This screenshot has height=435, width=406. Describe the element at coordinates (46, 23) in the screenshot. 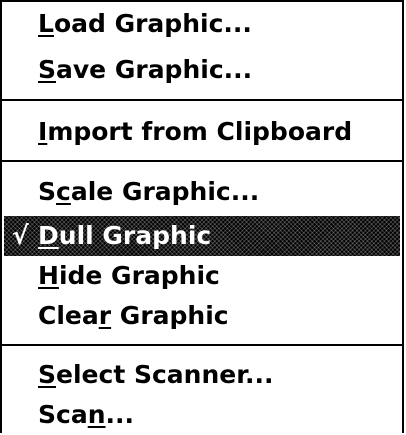

I see `mnemonic-l: L` at that location.